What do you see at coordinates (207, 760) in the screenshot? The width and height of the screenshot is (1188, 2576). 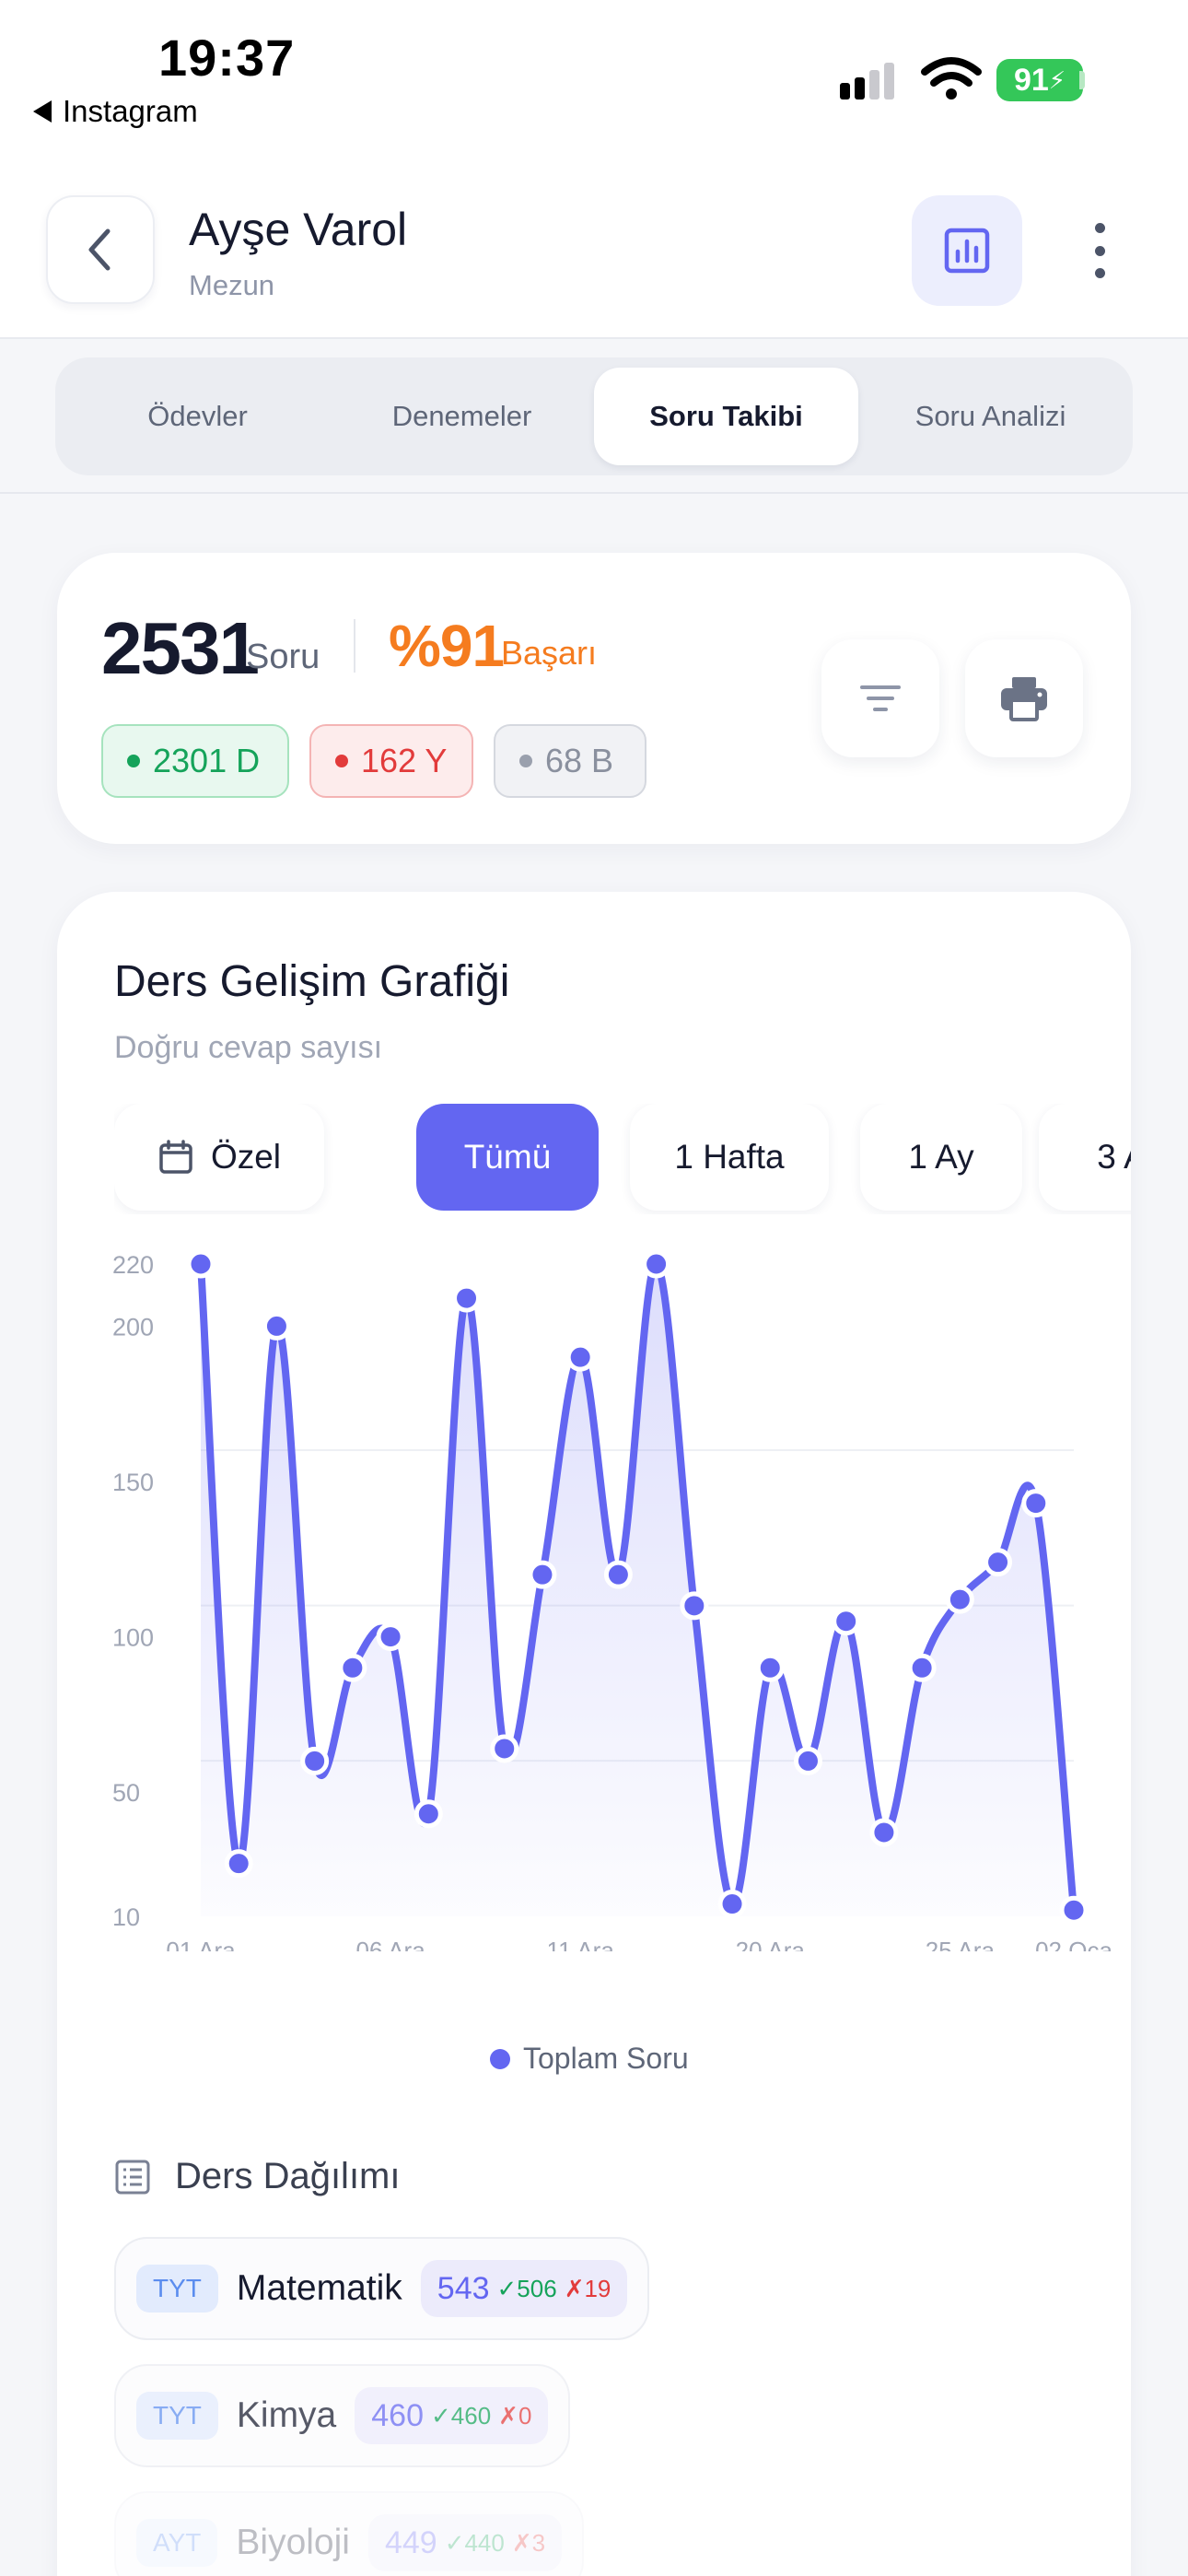 I see `correct-count: 2301 D` at bounding box center [207, 760].